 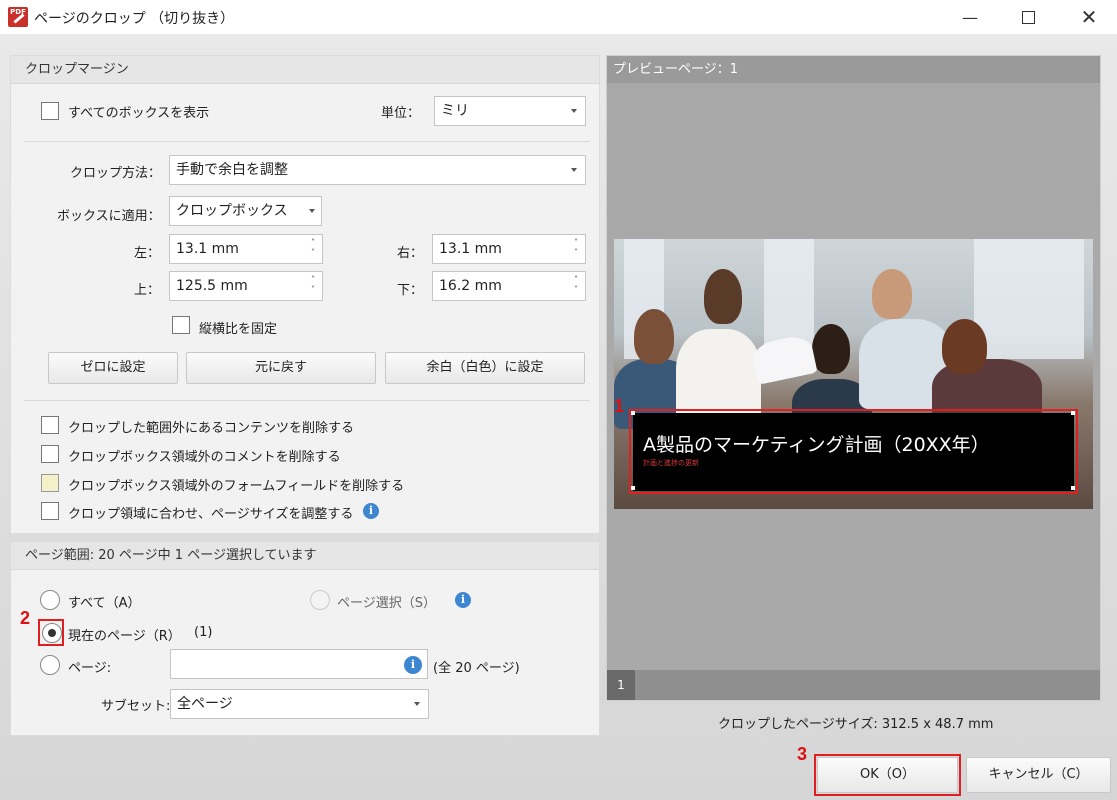 What do you see at coordinates (104, 603) in the screenshot?
I see `all-pages-label: すべて（A）` at bounding box center [104, 603].